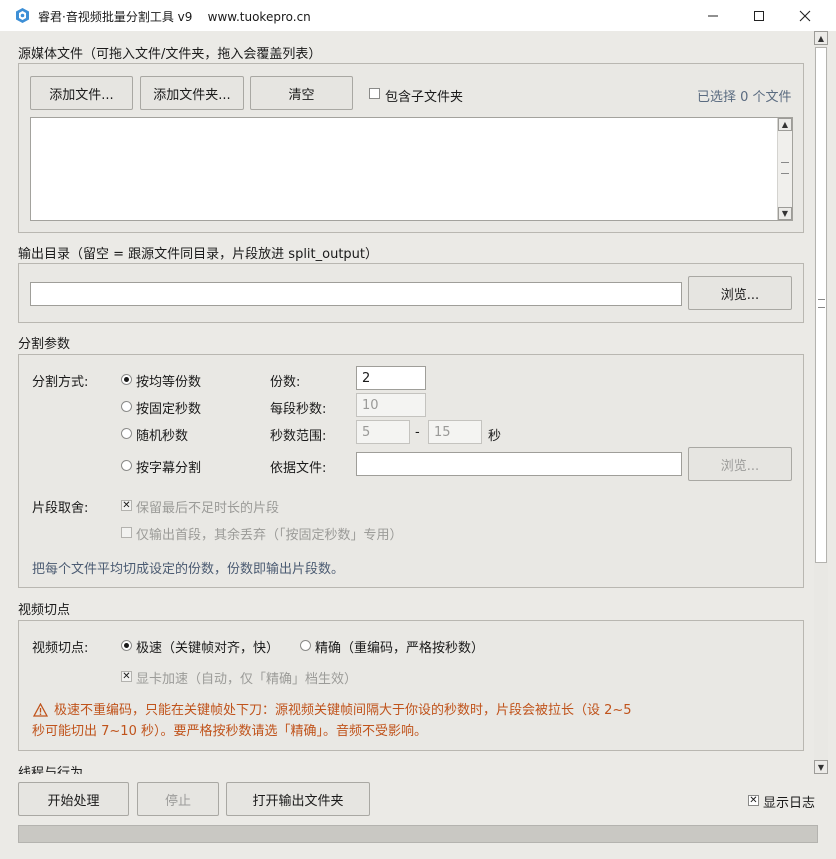 Image resolution: width=836 pixels, height=859 pixels. Describe the element at coordinates (383, 432) in the screenshot. I see `range-min-input: 5` at that location.